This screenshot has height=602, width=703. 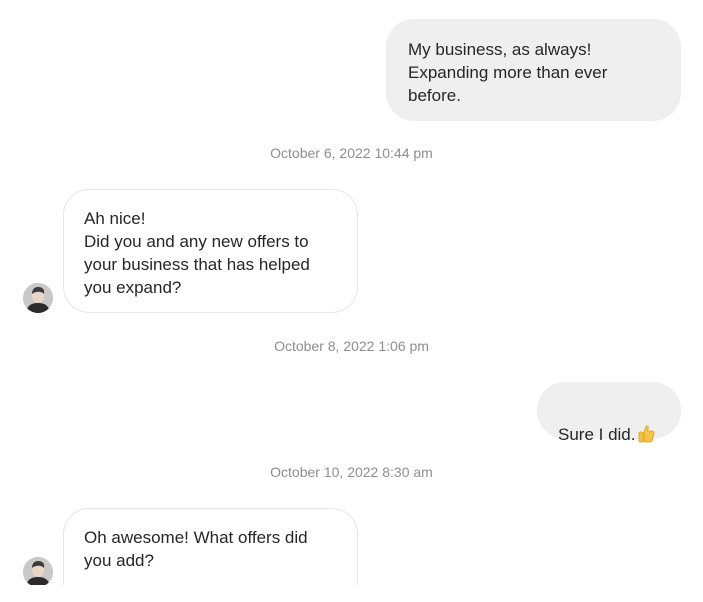 I want to click on message-bubble-received: Oh awesome! What offers did you add?, so click(x=210, y=546).